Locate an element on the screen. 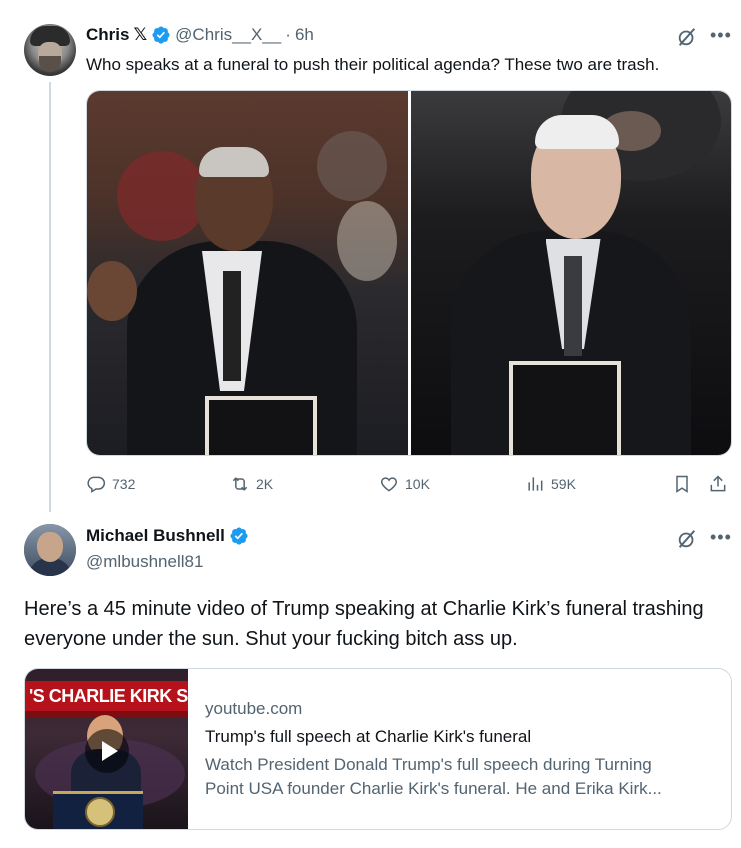 The height and width of the screenshot is (848, 741). play-icon is located at coordinates (107, 751).